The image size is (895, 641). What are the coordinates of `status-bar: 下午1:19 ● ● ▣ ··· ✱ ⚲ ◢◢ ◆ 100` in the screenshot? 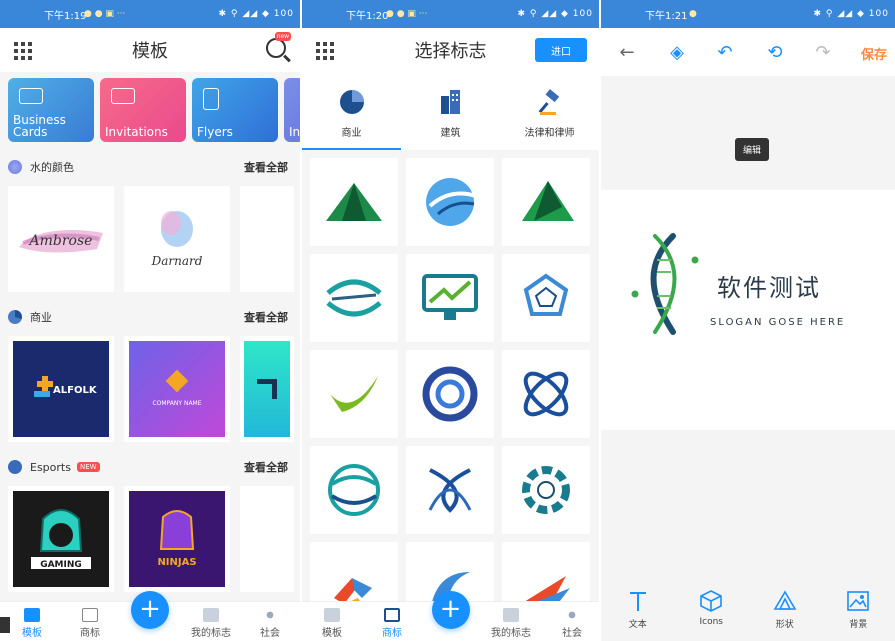 It's located at (150, 14).